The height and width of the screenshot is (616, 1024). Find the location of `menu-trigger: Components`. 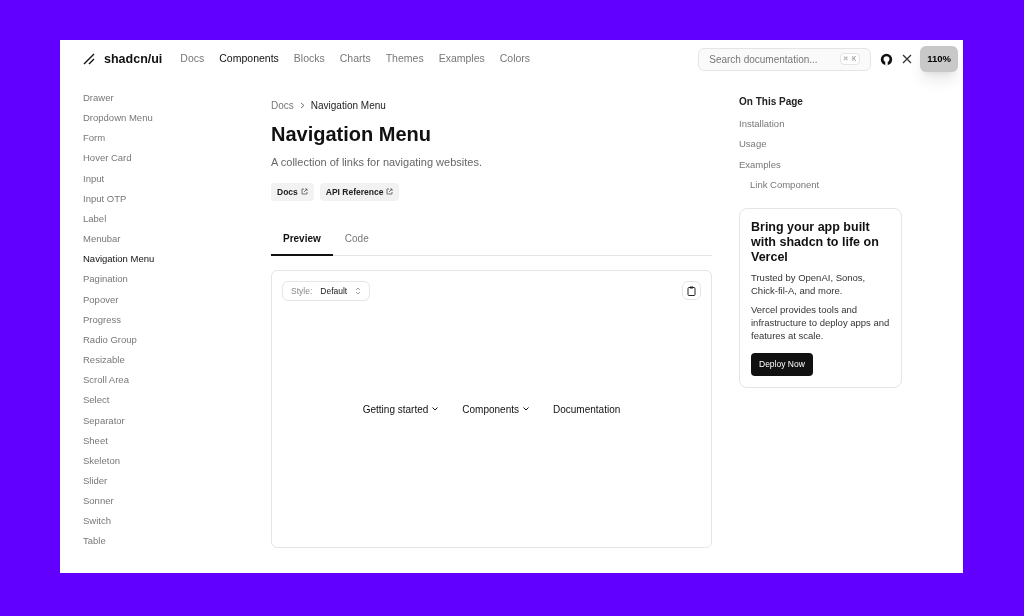

menu-trigger: Components is located at coordinates (495, 409).